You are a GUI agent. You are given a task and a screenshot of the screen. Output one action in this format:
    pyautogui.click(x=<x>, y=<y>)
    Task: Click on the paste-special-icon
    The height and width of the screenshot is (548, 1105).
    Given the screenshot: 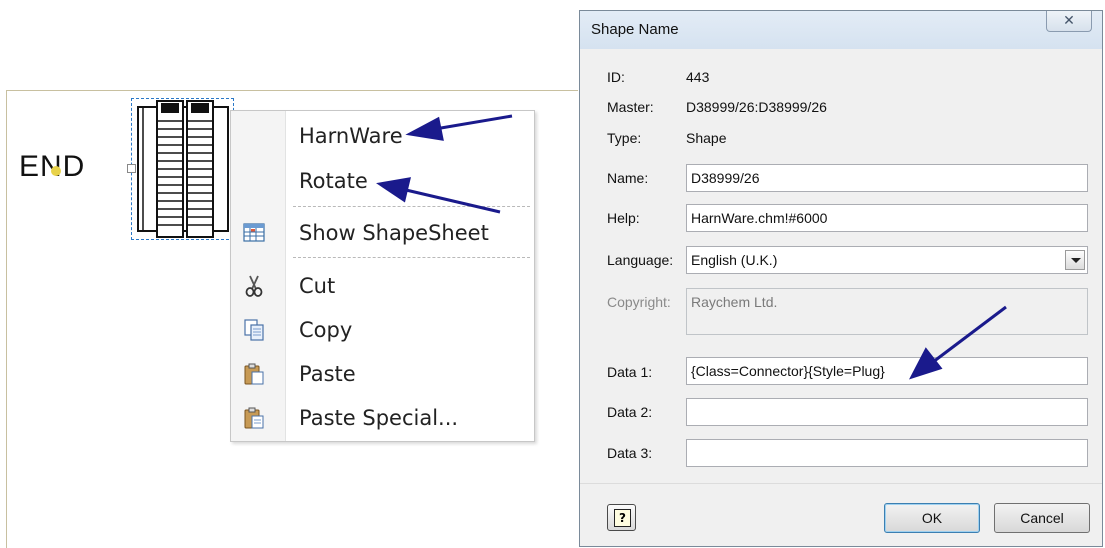 What is the action you would take?
    pyautogui.click(x=254, y=418)
    